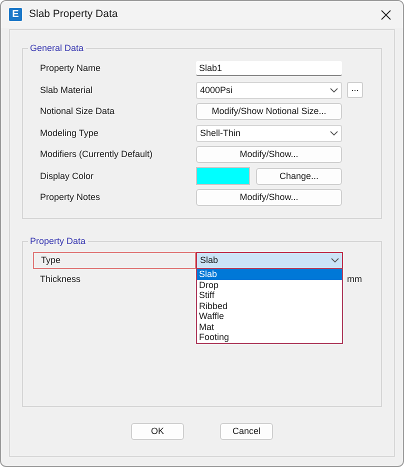 The image size is (404, 467). I want to click on thickness-label: Thickness, so click(61, 279).